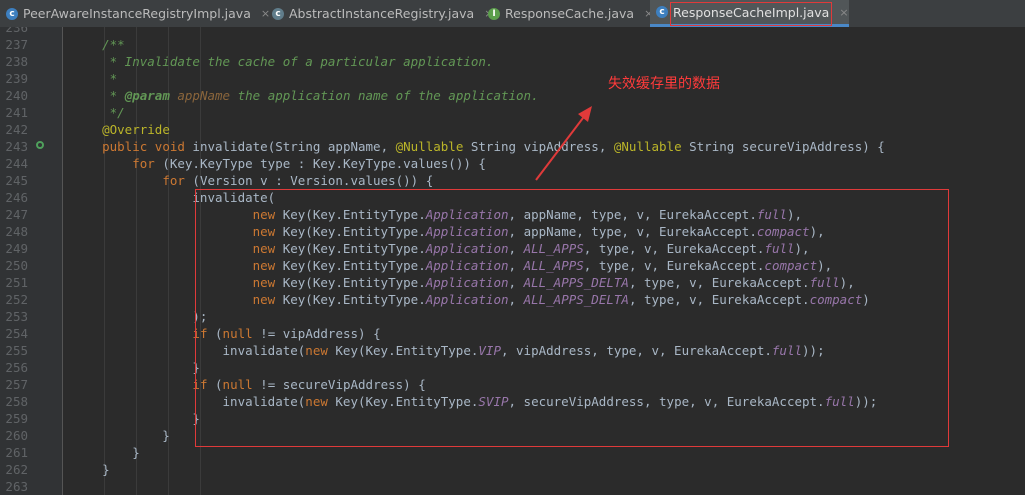  Describe the element at coordinates (16, 299) in the screenshot. I see `line-number: 252` at that location.